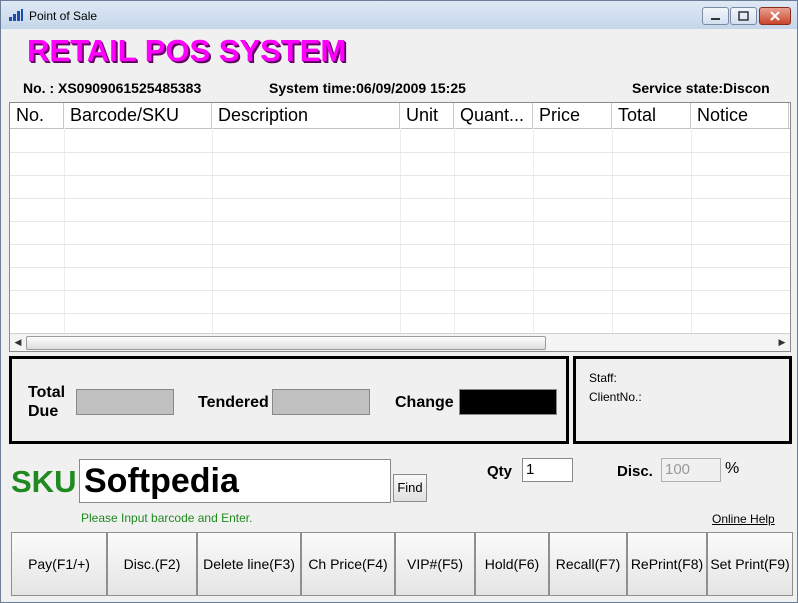 The height and width of the screenshot is (603, 798). I want to click on scroll-thumb, so click(286, 343).